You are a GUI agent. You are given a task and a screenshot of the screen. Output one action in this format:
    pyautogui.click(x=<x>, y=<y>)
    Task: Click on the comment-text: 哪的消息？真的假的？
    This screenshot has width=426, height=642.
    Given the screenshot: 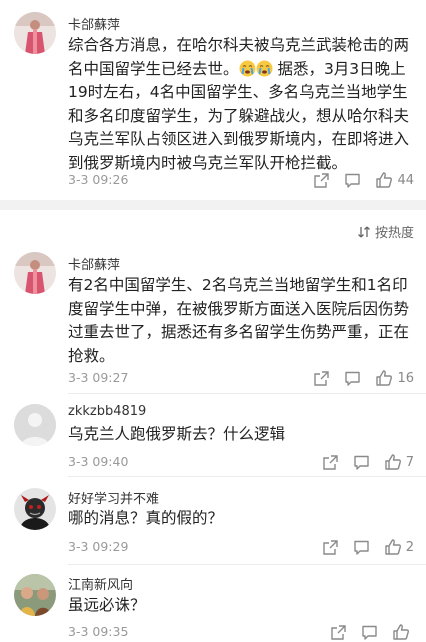 What is the action you would take?
    pyautogui.click(x=146, y=518)
    